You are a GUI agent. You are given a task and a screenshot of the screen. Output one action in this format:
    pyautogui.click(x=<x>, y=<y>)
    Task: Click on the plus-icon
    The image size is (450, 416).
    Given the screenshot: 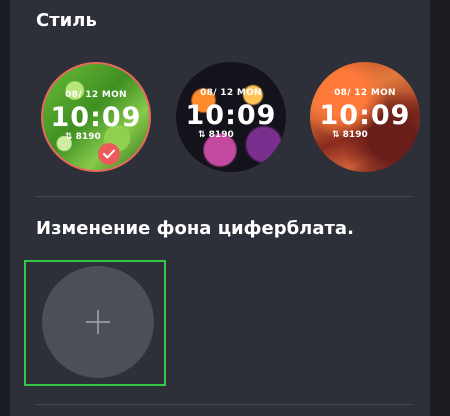 What is the action you would take?
    pyautogui.click(x=98, y=322)
    